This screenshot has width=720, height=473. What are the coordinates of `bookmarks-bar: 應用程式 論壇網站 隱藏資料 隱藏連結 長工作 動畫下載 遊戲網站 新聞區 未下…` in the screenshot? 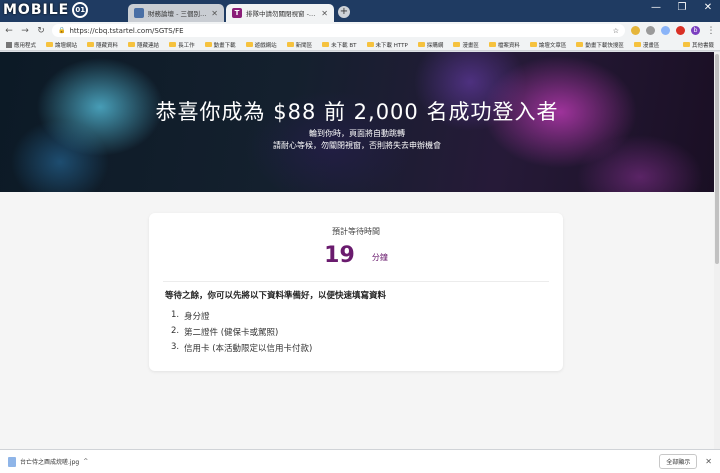 It's located at (360, 45).